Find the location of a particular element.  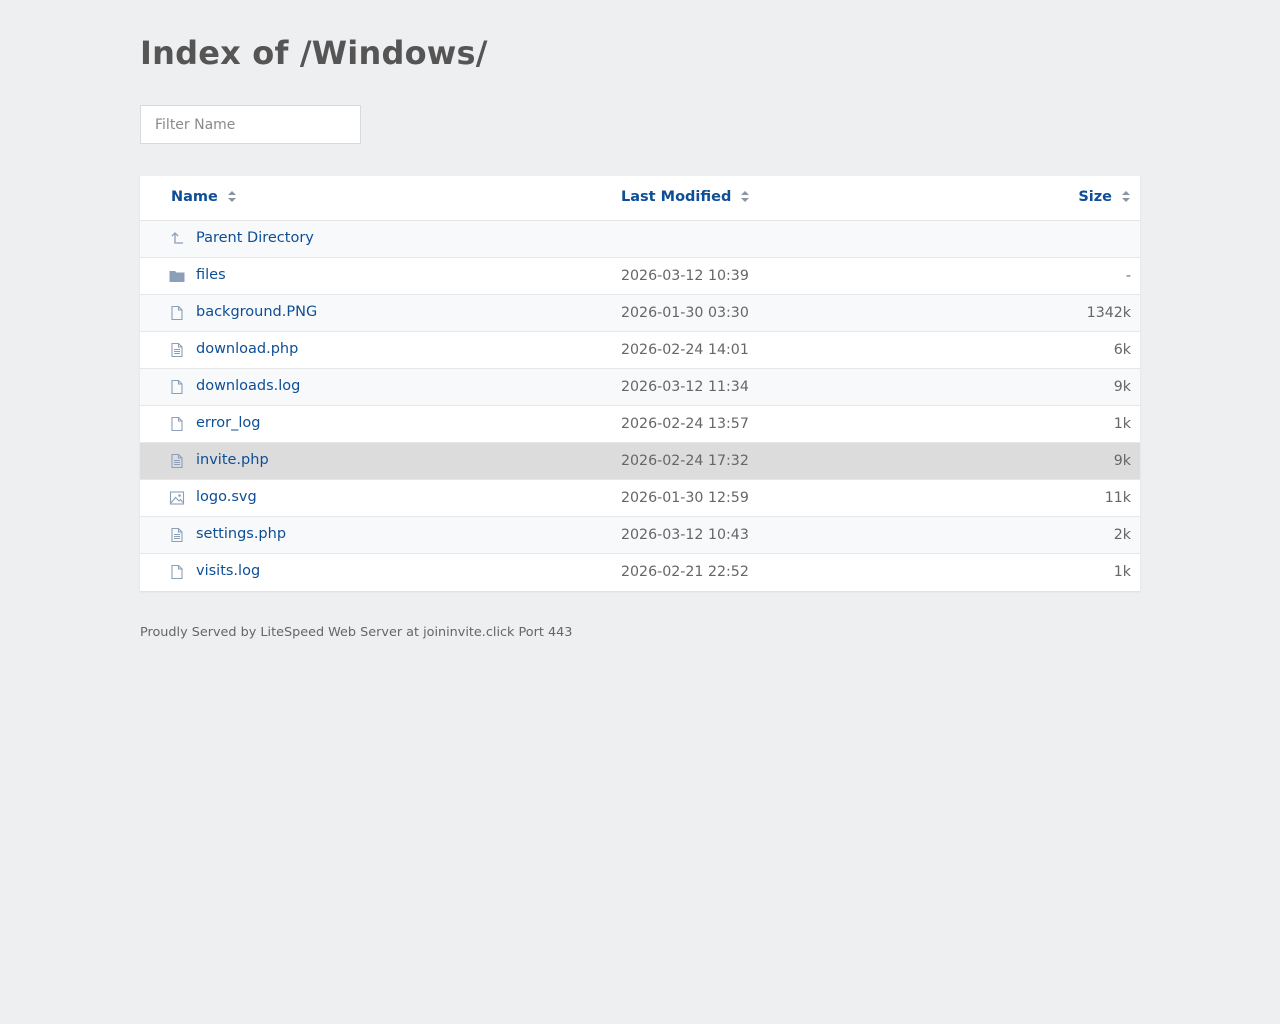

file-name-link: download.php is located at coordinates (247, 349).